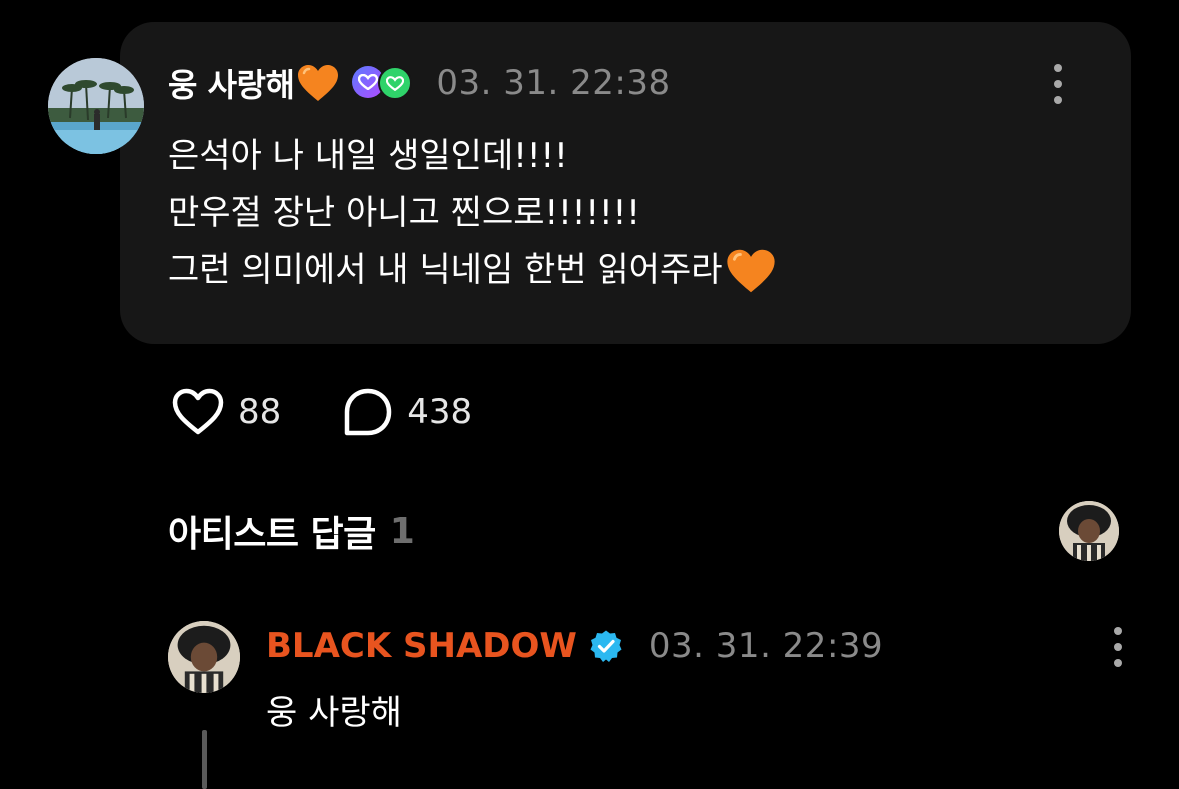 This screenshot has width=1179, height=789. What do you see at coordinates (404, 213) in the screenshot?
I see `post-line-2: 만우절 장난 아니고 찐으로!!!!!!!` at bounding box center [404, 213].